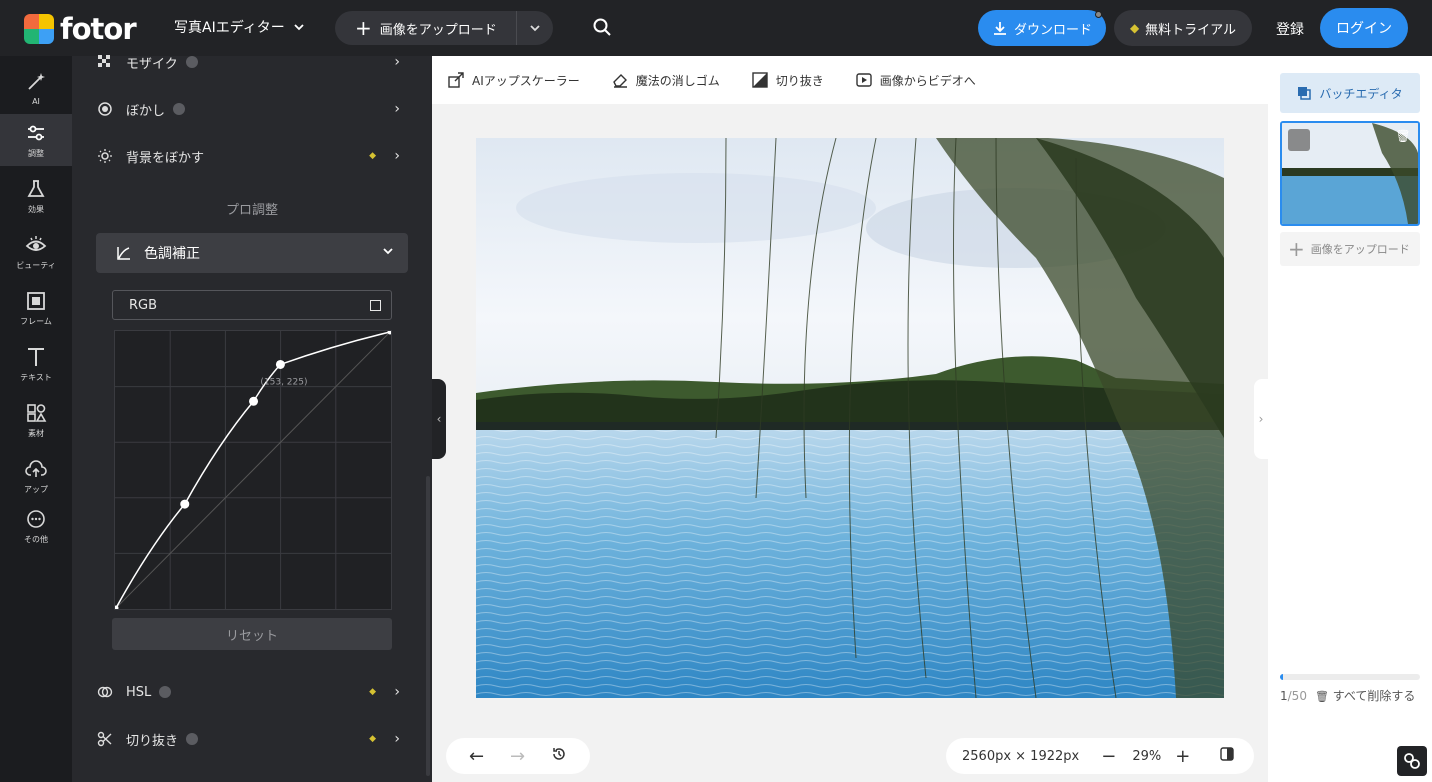 Image resolution: width=1432 pixels, height=782 pixels. What do you see at coordinates (1293, 696) in the screenshot?
I see `image-count: 1/50` at bounding box center [1293, 696].